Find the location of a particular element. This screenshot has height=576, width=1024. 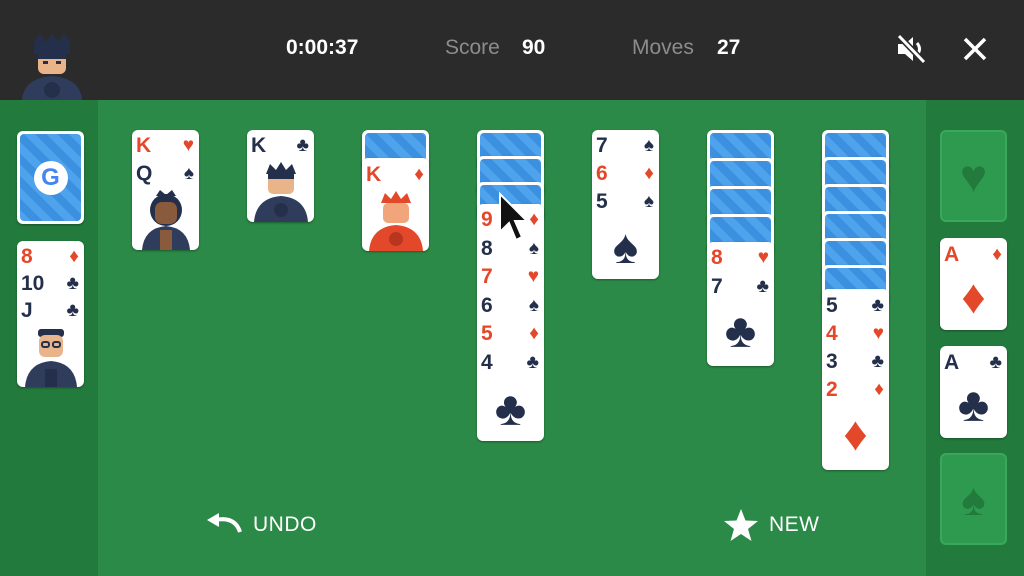

foundation-clubs: A ♣ ♣ is located at coordinates (973, 392).